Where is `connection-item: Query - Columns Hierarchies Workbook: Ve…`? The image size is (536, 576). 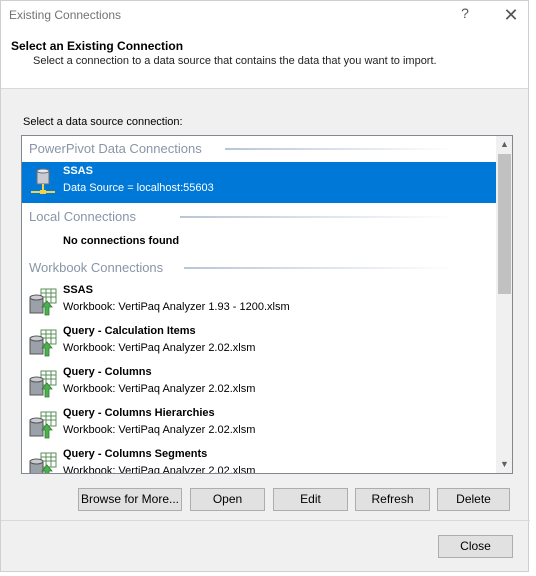 connection-item: Query - Columns Hierarchies Workbook: Ve… is located at coordinates (259, 424).